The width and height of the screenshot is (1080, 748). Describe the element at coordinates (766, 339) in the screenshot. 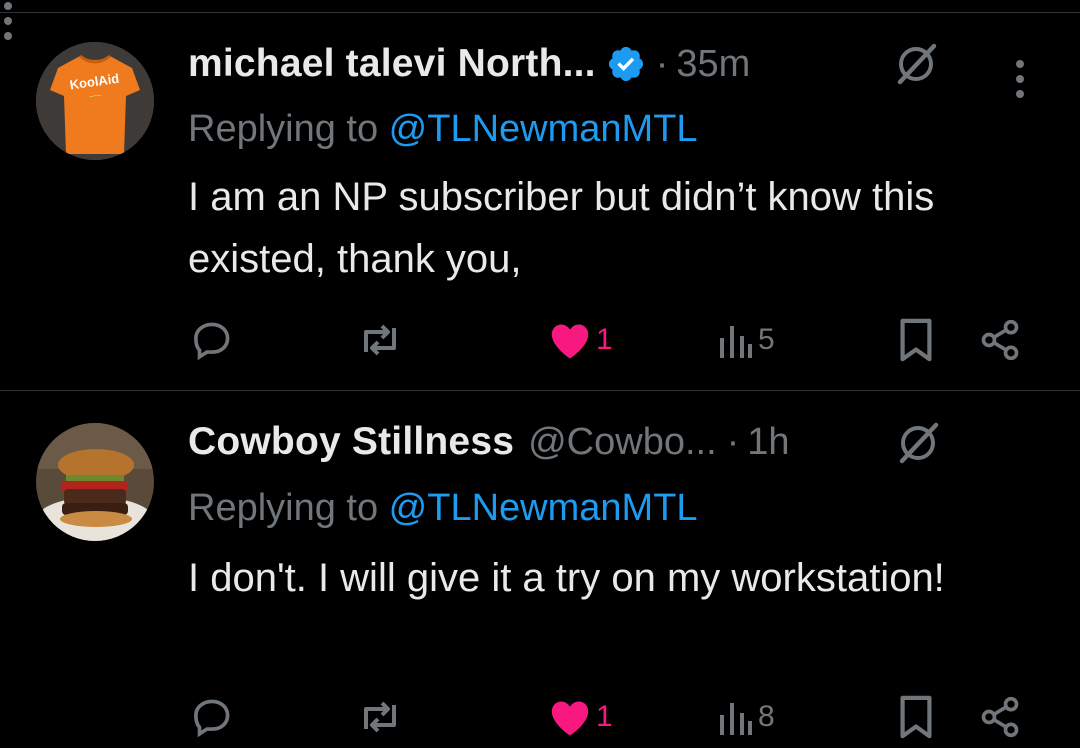

I see `view-count: 5` at that location.